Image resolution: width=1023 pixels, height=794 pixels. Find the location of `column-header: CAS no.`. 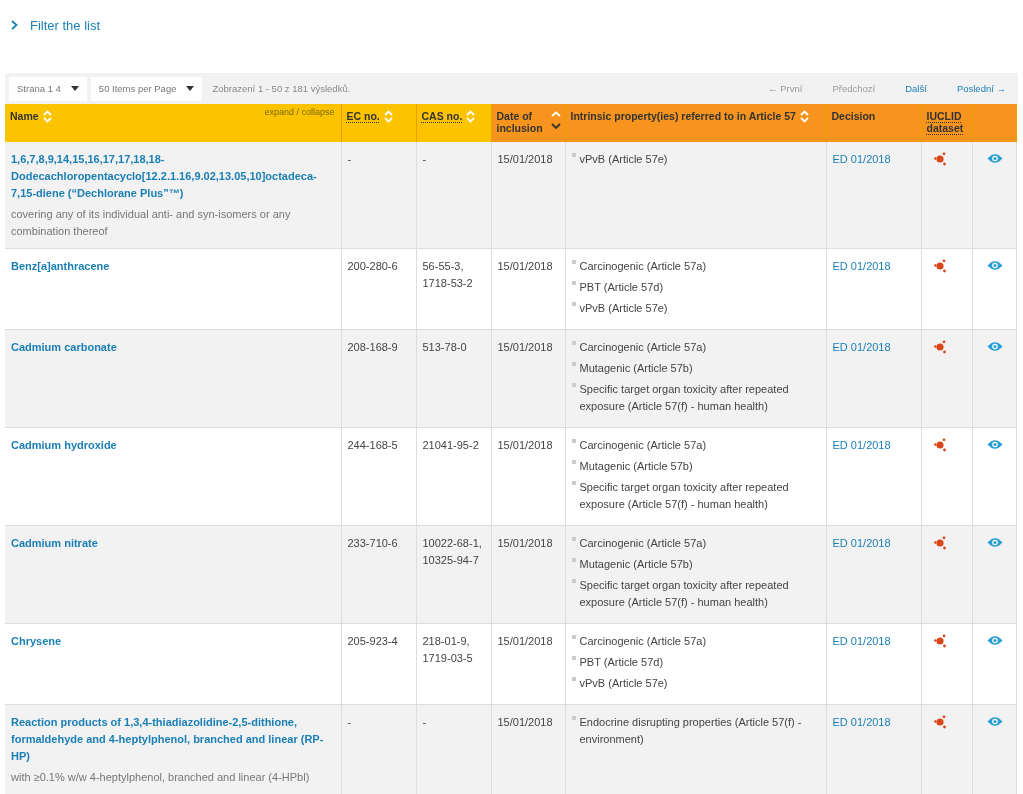

column-header: CAS no. is located at coordinates (453, 123).